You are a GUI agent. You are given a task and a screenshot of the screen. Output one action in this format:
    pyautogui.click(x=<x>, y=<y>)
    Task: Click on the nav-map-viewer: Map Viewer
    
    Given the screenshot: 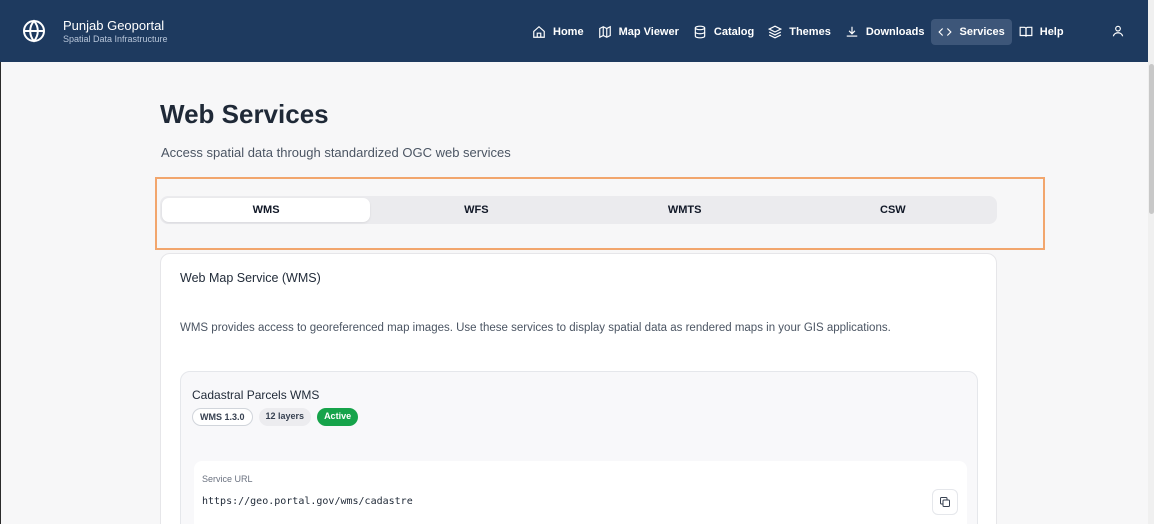 What is the action you would take?
    pyautogui.click(x=638, y=32)
    